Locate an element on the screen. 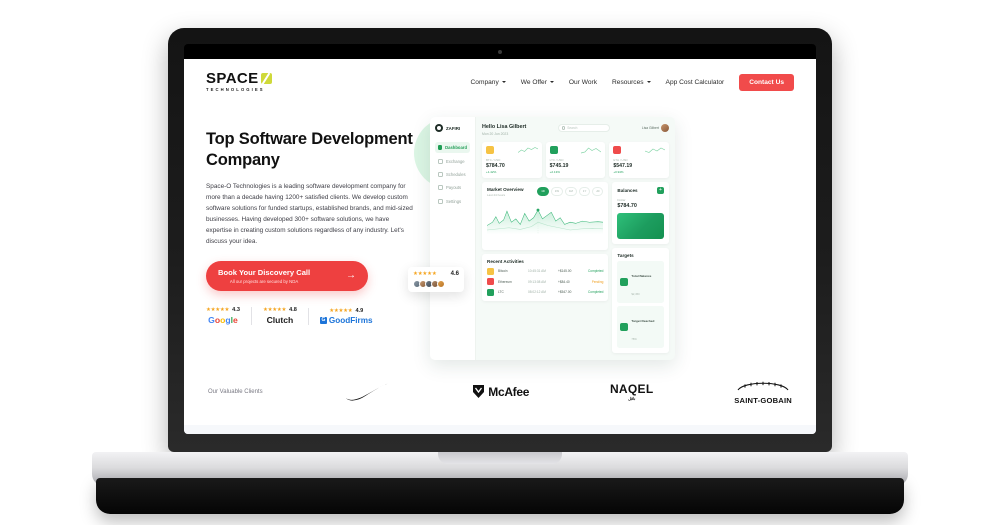 This screenshot has height=525, width=1000. activity-amount: +$145.00 is located at coordinates (565, 271).